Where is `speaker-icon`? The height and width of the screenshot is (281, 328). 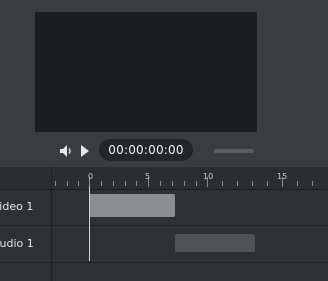 speaker-icon is located at coordinates (66, 151).